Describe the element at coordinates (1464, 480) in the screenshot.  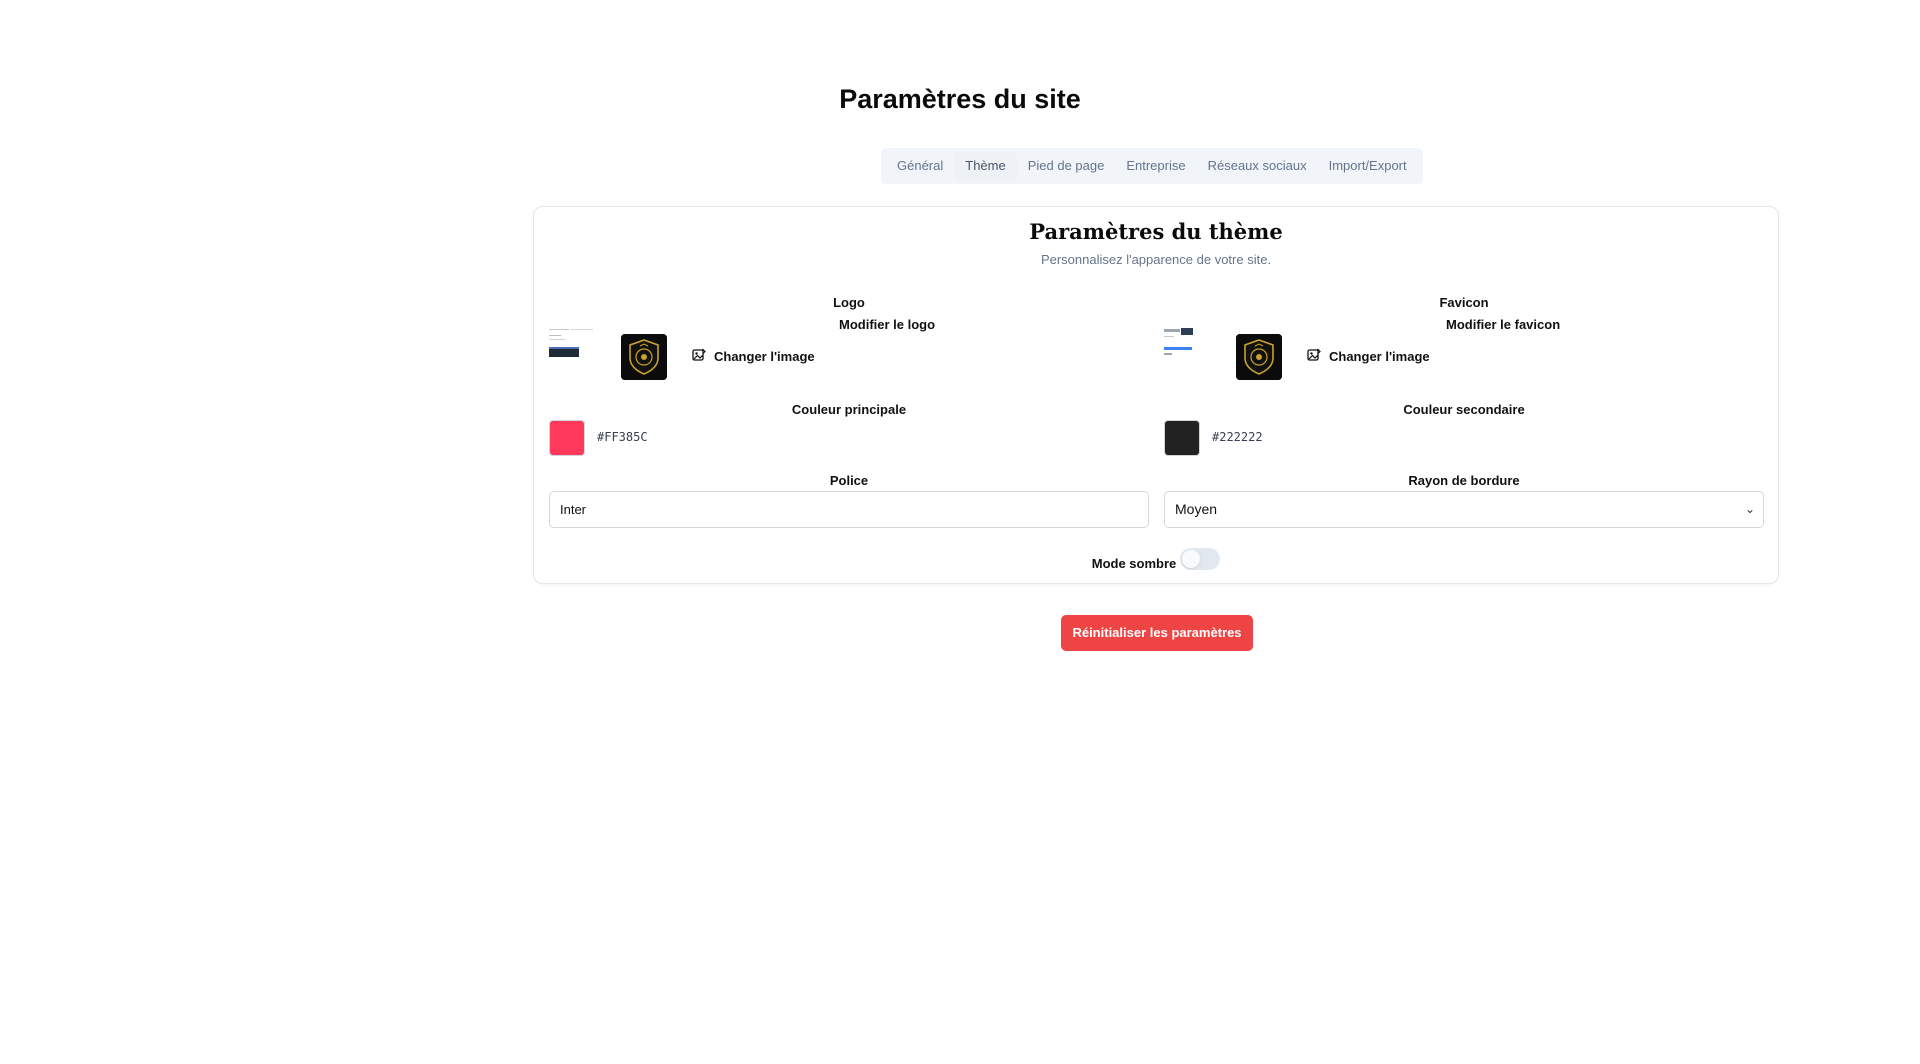
I see `border-radius-label: Rayon de bordure` at that location.